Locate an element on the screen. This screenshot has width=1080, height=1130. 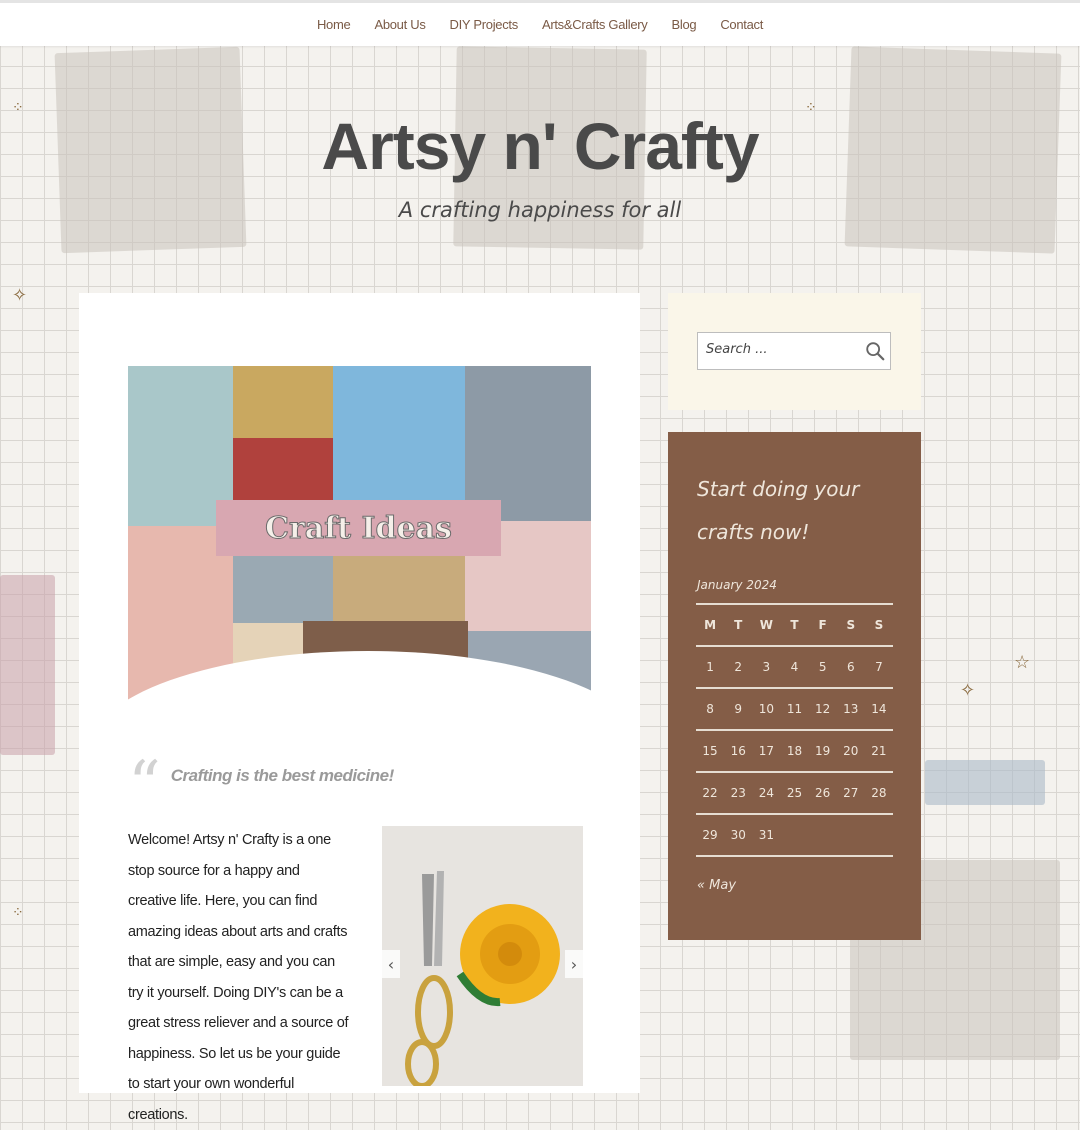
nav-diy-projects: DIY Projects is located at coordinates (484, 24).